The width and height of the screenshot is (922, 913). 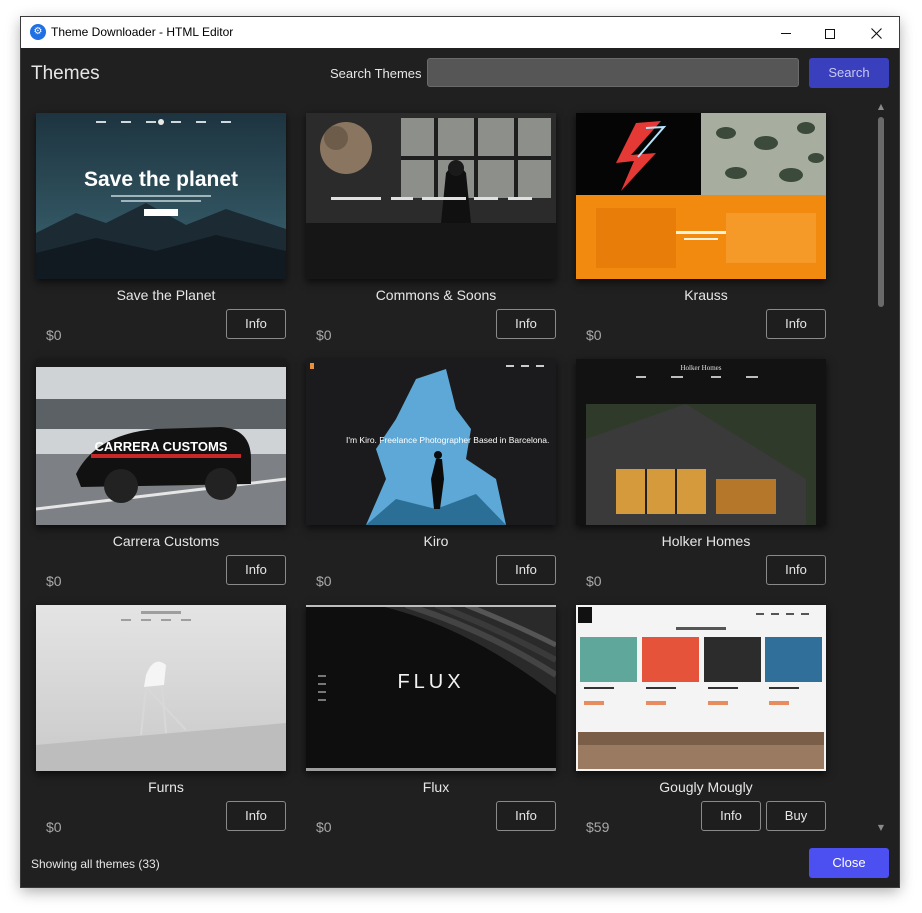 What do you see at coordinates (166, 787) in the screenshot?
I see `theme-name: Furns` at bounding box center [166, 787].